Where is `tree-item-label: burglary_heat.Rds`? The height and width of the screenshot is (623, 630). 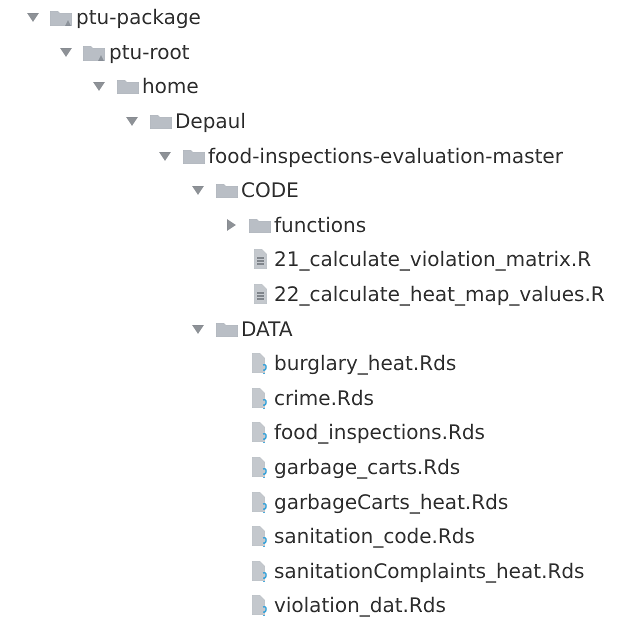
tree-item-label: burglary_heat.Rds is located at coordinates (365, 363).